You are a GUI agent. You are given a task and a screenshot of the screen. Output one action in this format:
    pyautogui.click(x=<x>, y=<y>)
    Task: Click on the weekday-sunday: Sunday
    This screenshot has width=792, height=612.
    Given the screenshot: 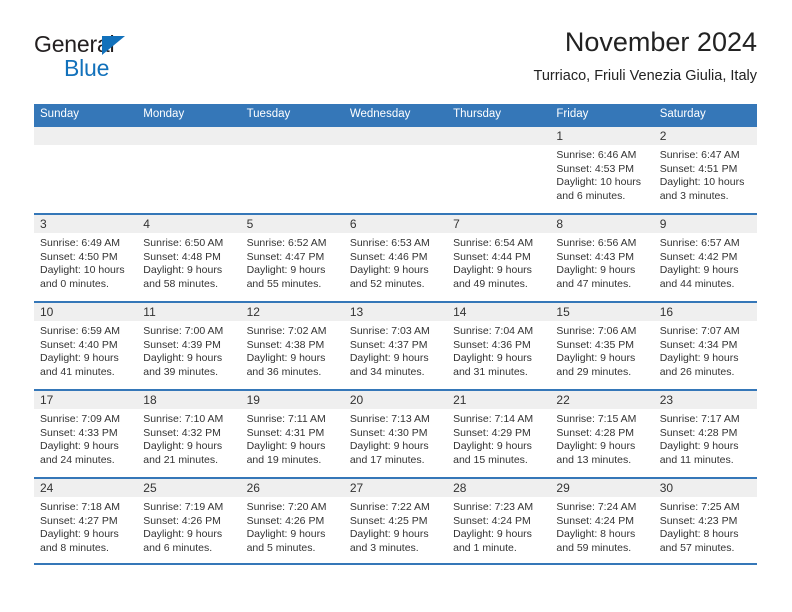 What is the action you would take?
    pyautogui.click(x=60, y=114)
    